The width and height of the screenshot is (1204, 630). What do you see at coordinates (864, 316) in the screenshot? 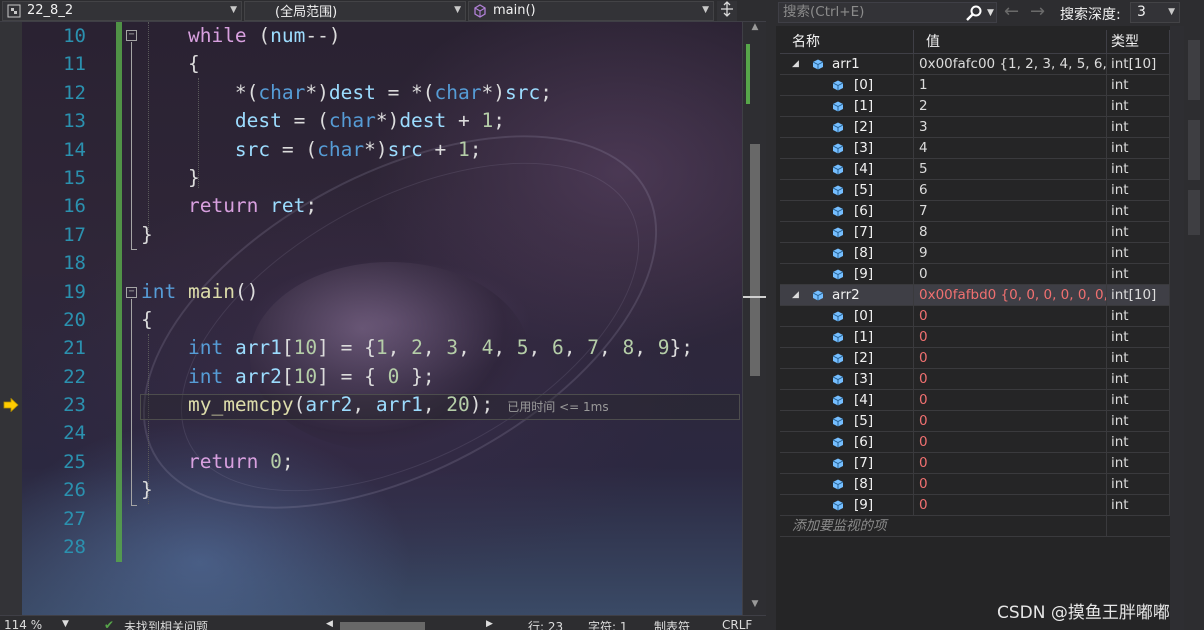
I see `watch-name: [0]` at bounding box center [864, 316].